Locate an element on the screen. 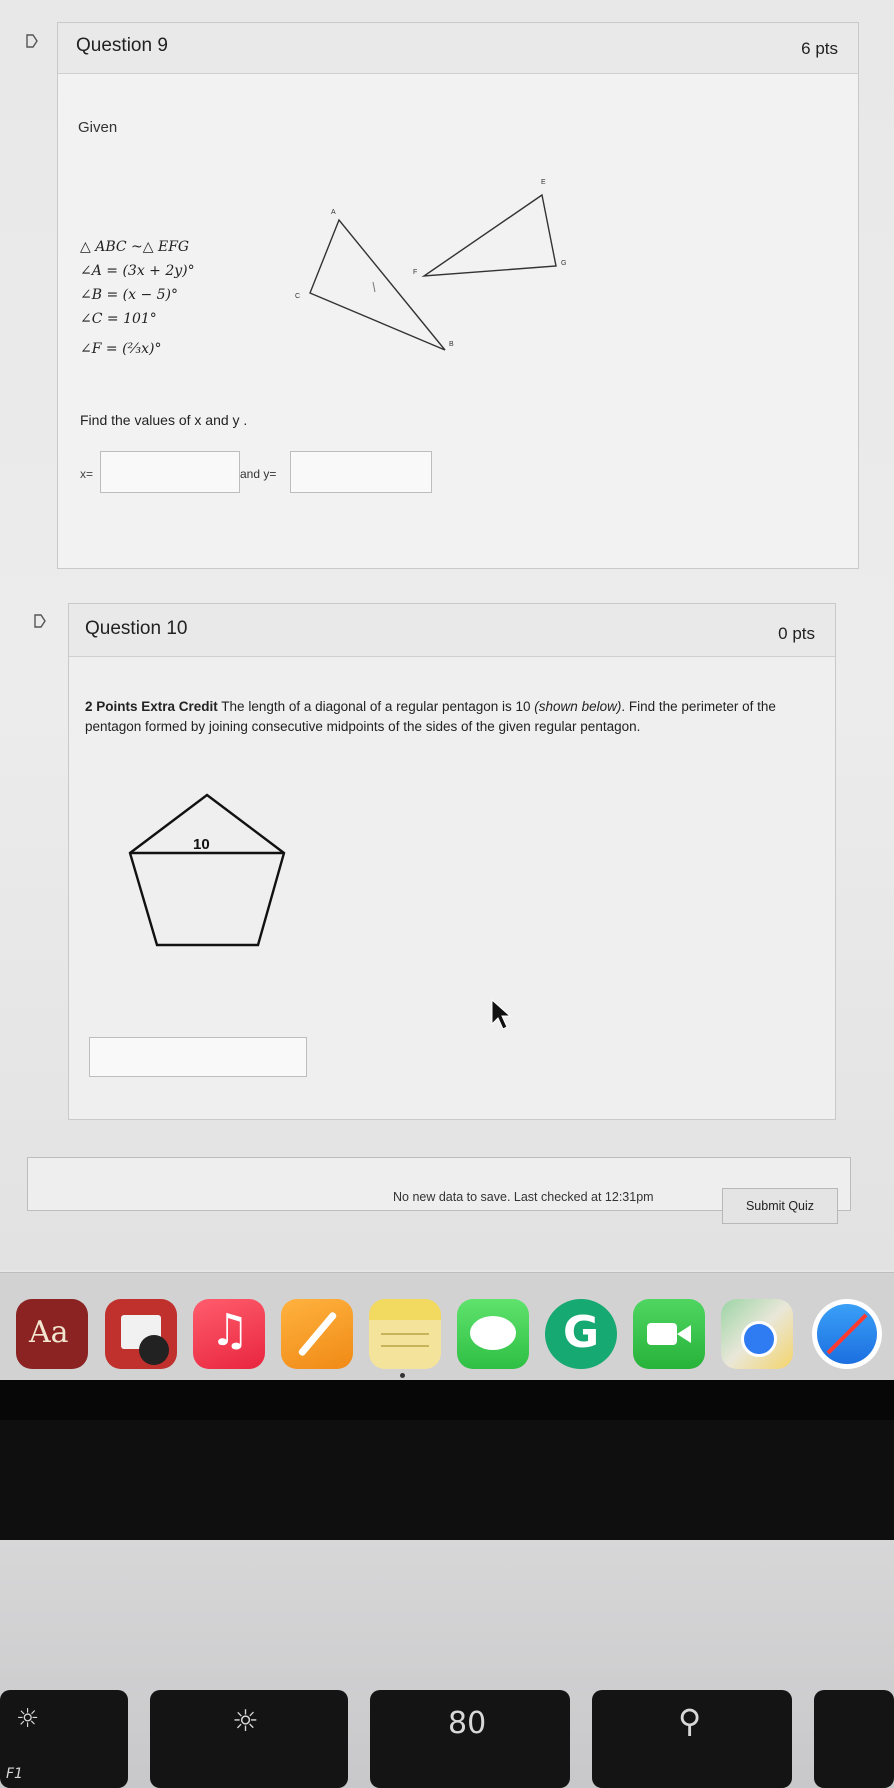 This screenshot has height=1788, width=894. triangle-efg is located at coordinates (489, 235).